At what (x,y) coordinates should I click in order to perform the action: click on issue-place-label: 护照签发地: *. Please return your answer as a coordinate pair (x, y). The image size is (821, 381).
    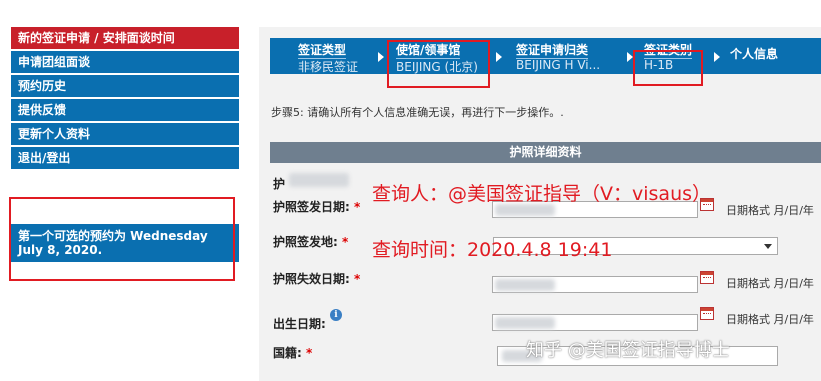
    Looking at the image, I should click on (311, 242).